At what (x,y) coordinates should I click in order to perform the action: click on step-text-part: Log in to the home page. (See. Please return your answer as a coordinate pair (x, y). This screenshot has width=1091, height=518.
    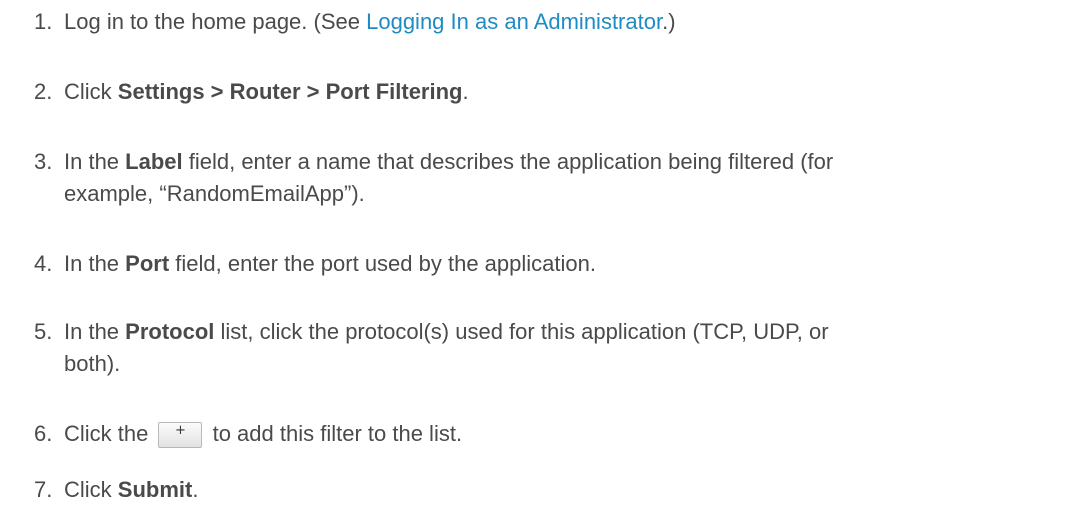
    Looking at the image, I should click on (215, 21).